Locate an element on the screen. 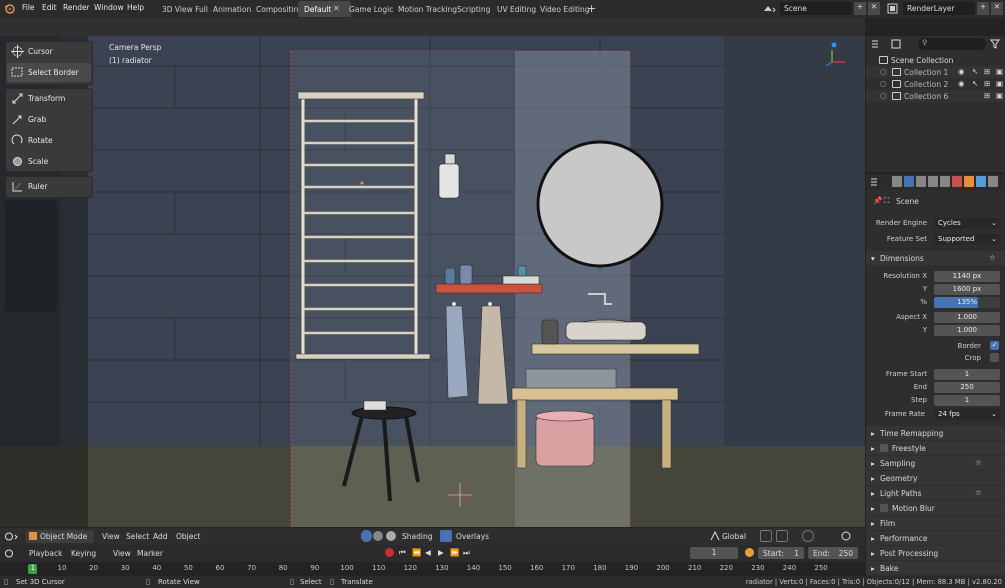 This screenshot has width=1005, height=588. view-layer-tab-icon is located at coordinates (933, 181).